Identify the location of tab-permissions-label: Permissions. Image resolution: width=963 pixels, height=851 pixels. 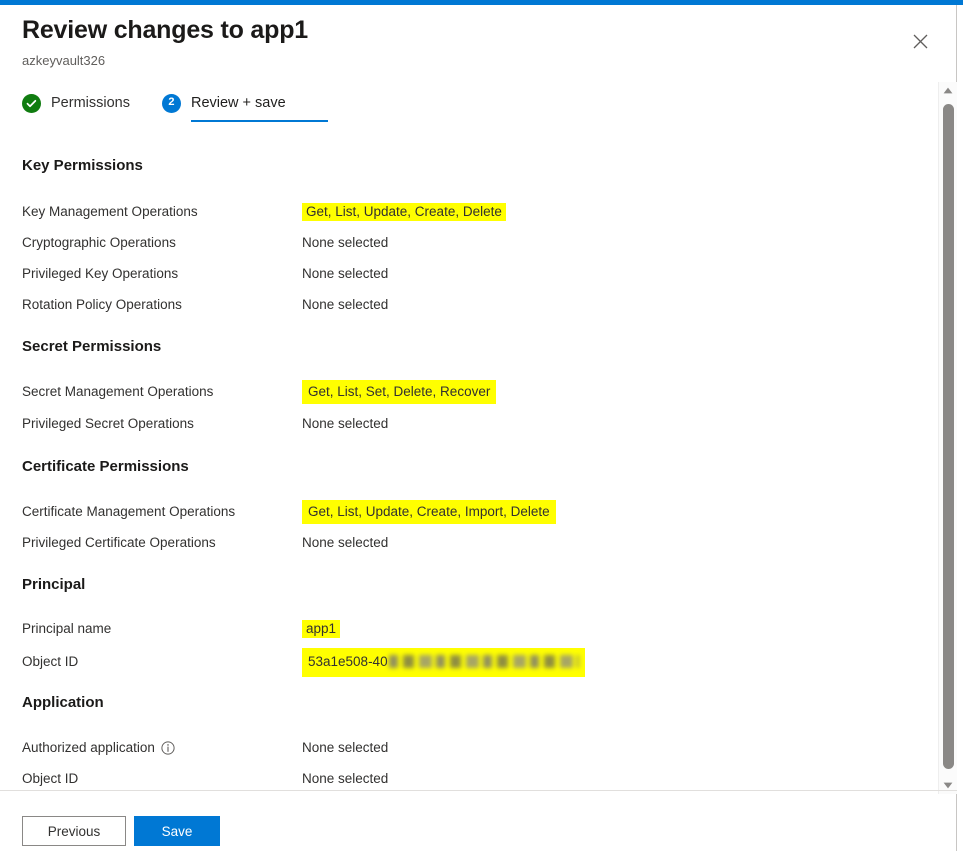
(90, 103).